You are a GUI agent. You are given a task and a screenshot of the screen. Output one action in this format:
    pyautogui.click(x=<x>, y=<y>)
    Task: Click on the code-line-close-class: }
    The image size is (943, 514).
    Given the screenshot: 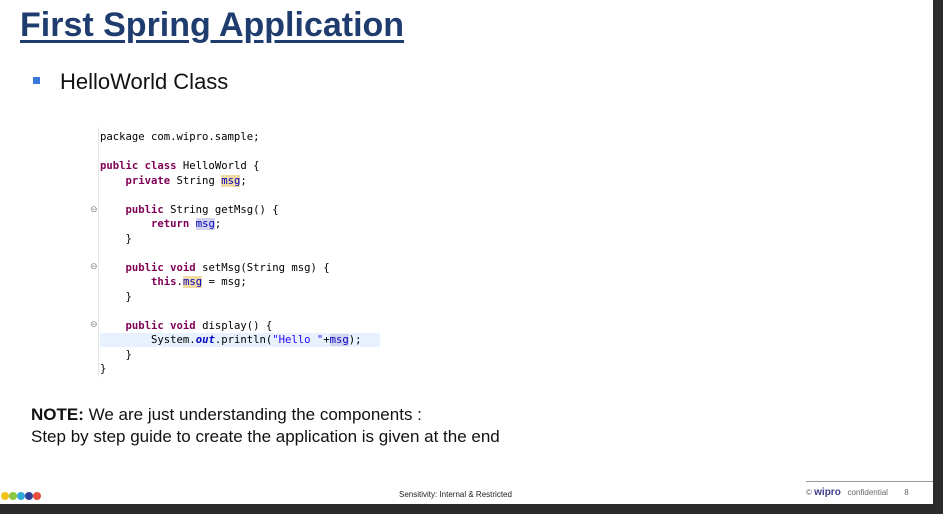 What is the action you would take?
    pyautogui.click(x=103, y=369)
    